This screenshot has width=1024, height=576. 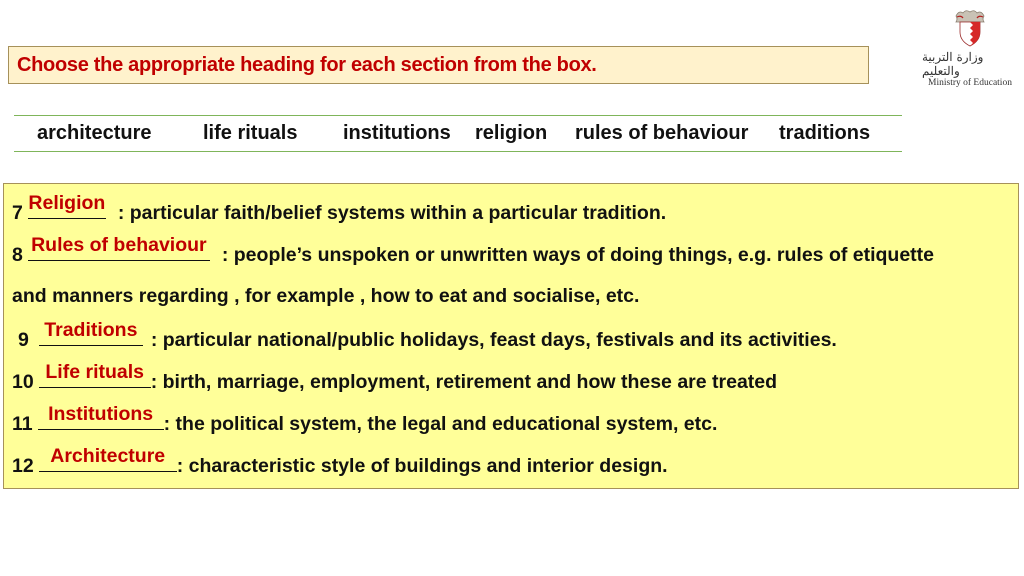 I want to click on answer-text: Religion, so click(x=67, y=203).